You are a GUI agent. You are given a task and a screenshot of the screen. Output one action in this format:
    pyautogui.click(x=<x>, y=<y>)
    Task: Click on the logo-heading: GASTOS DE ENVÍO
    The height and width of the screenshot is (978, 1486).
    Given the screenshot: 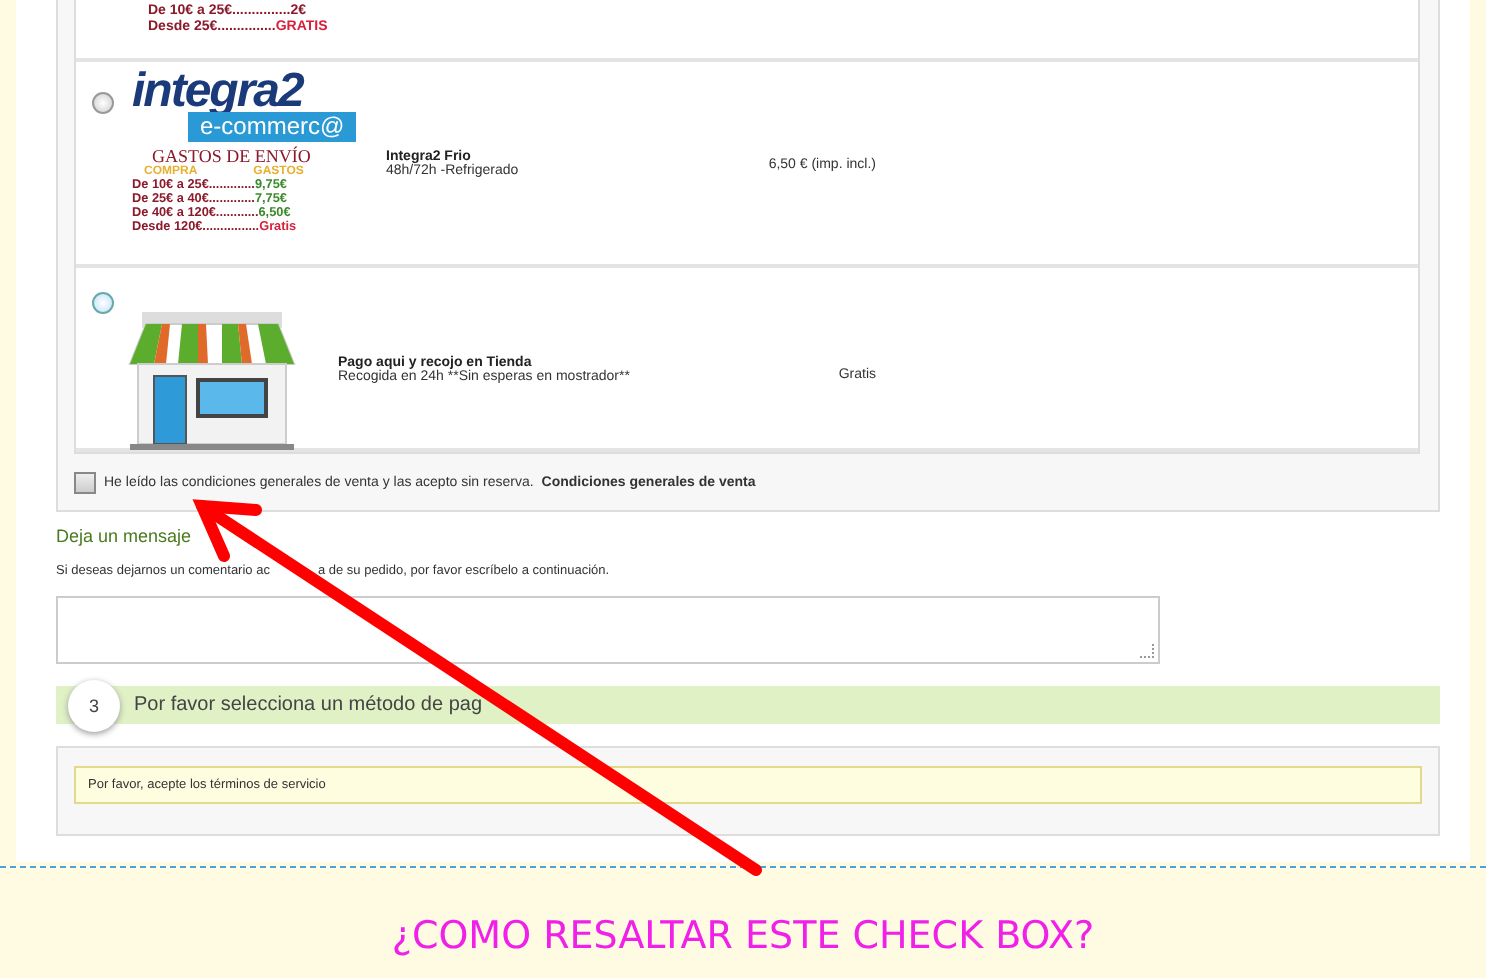 What is the action you would take?
    pyautogui.click(x=231, y=156)
    